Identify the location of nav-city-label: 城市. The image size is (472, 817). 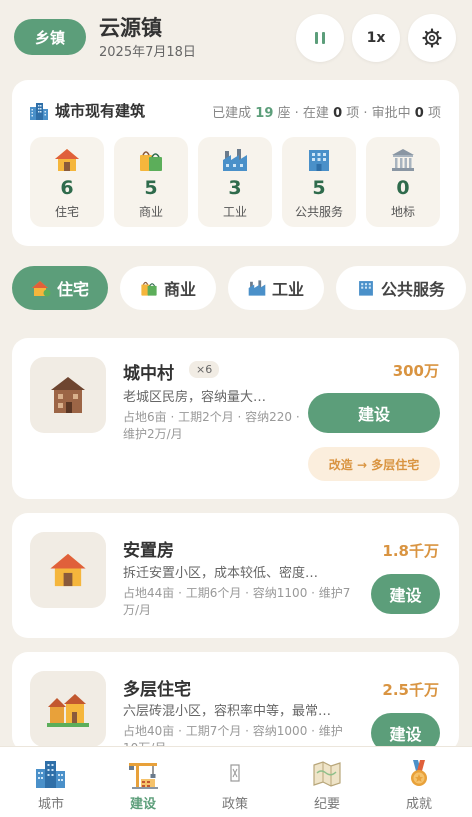
(50, 804).